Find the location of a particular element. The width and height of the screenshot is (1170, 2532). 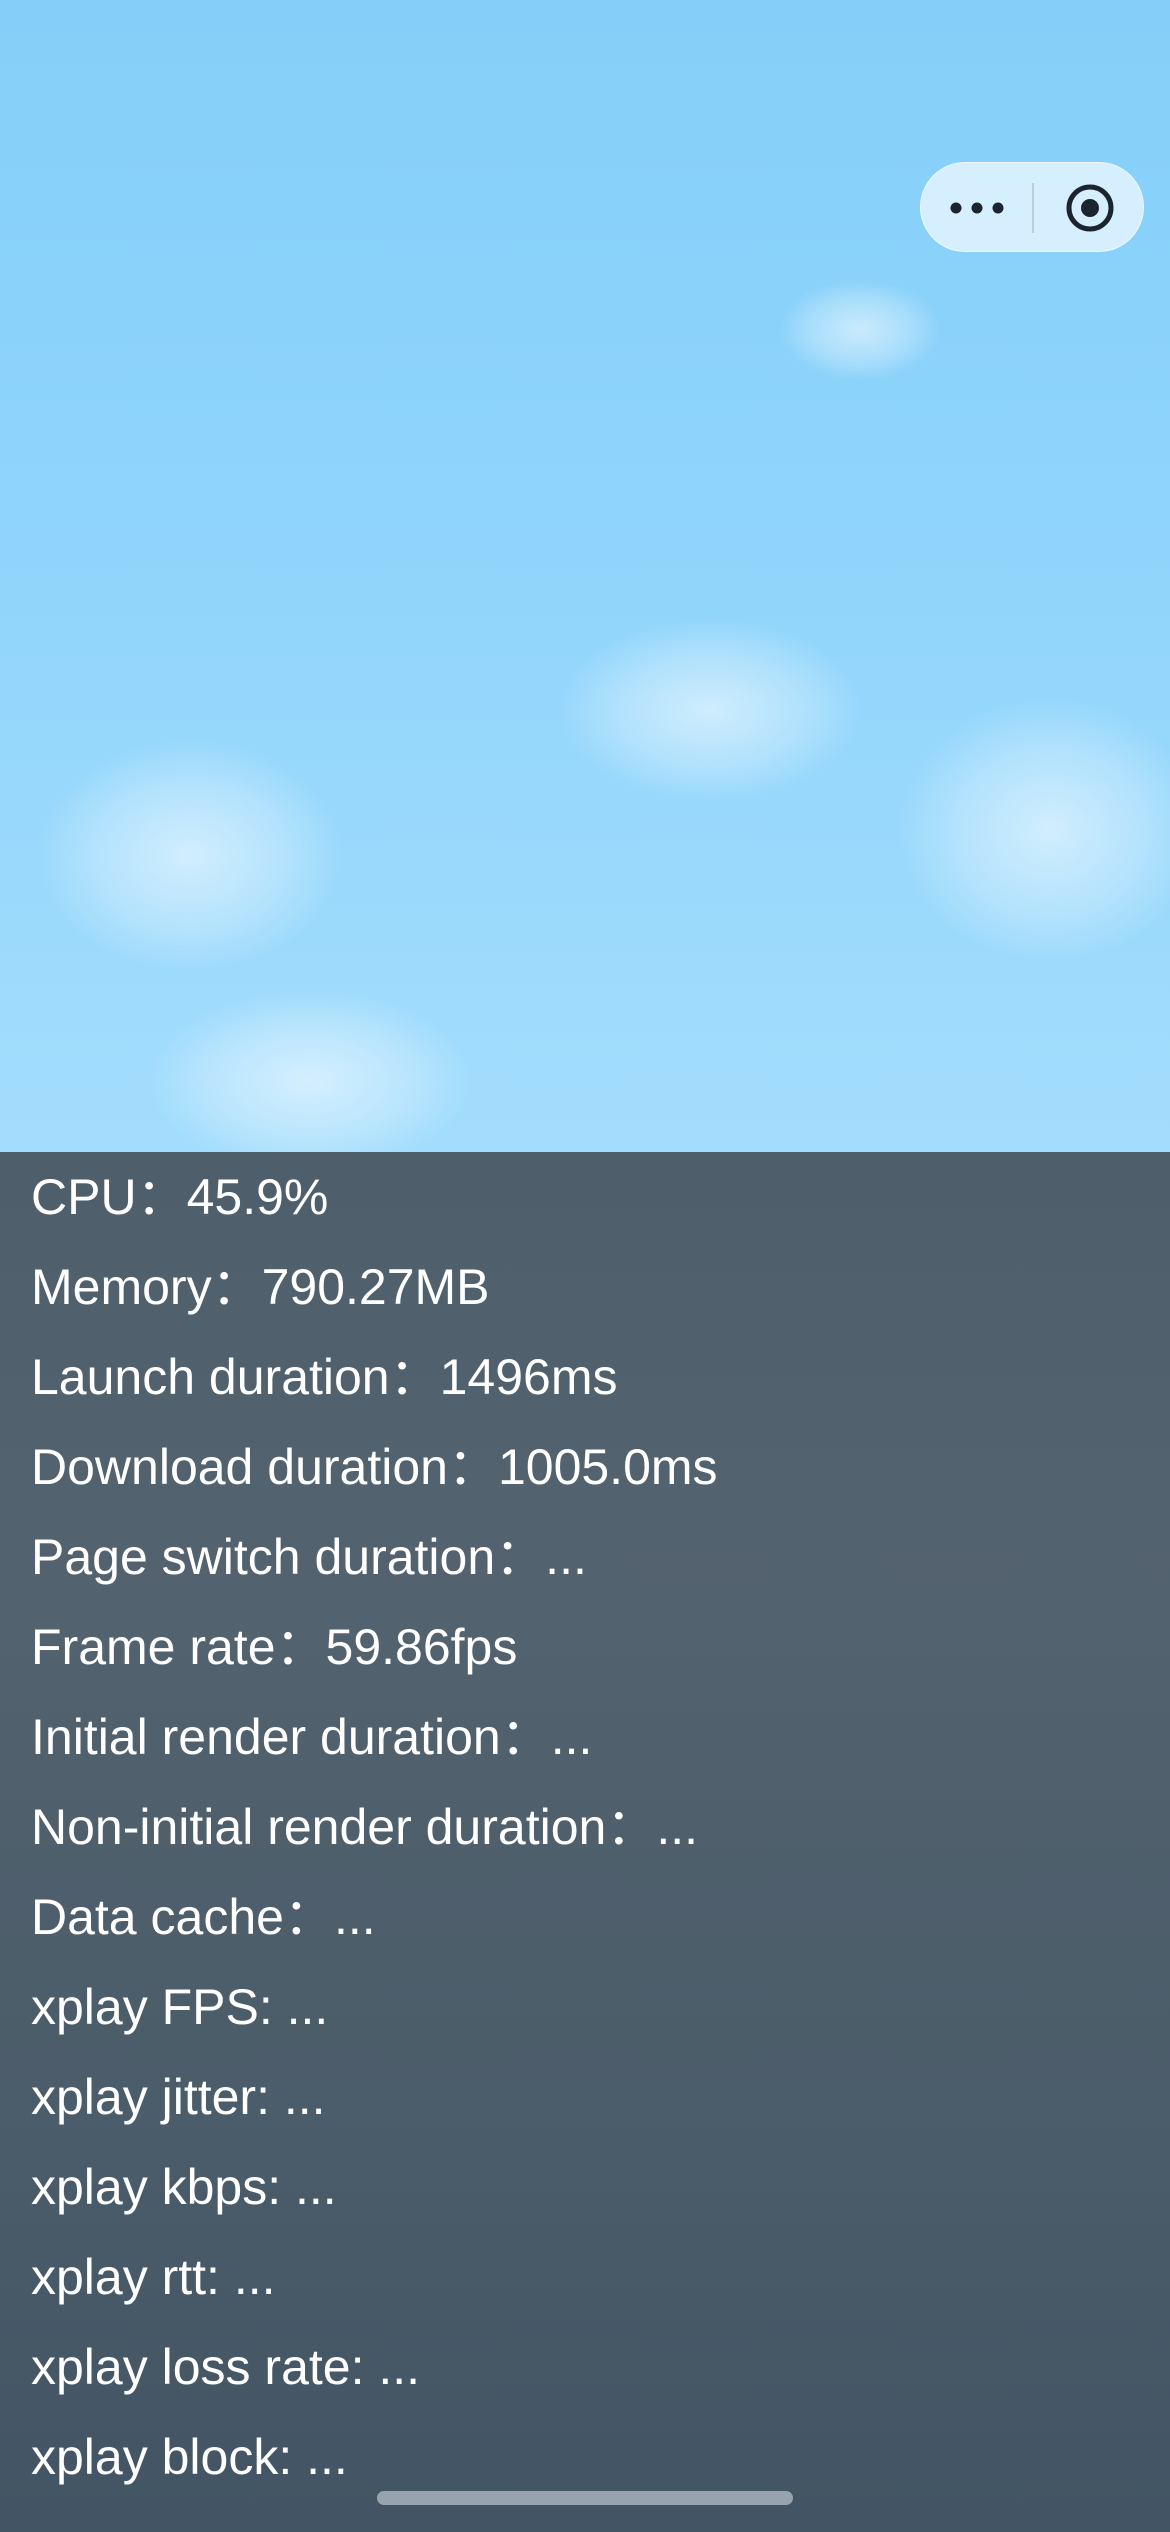

record-circle-icon is located at coordinates (1089, 208).